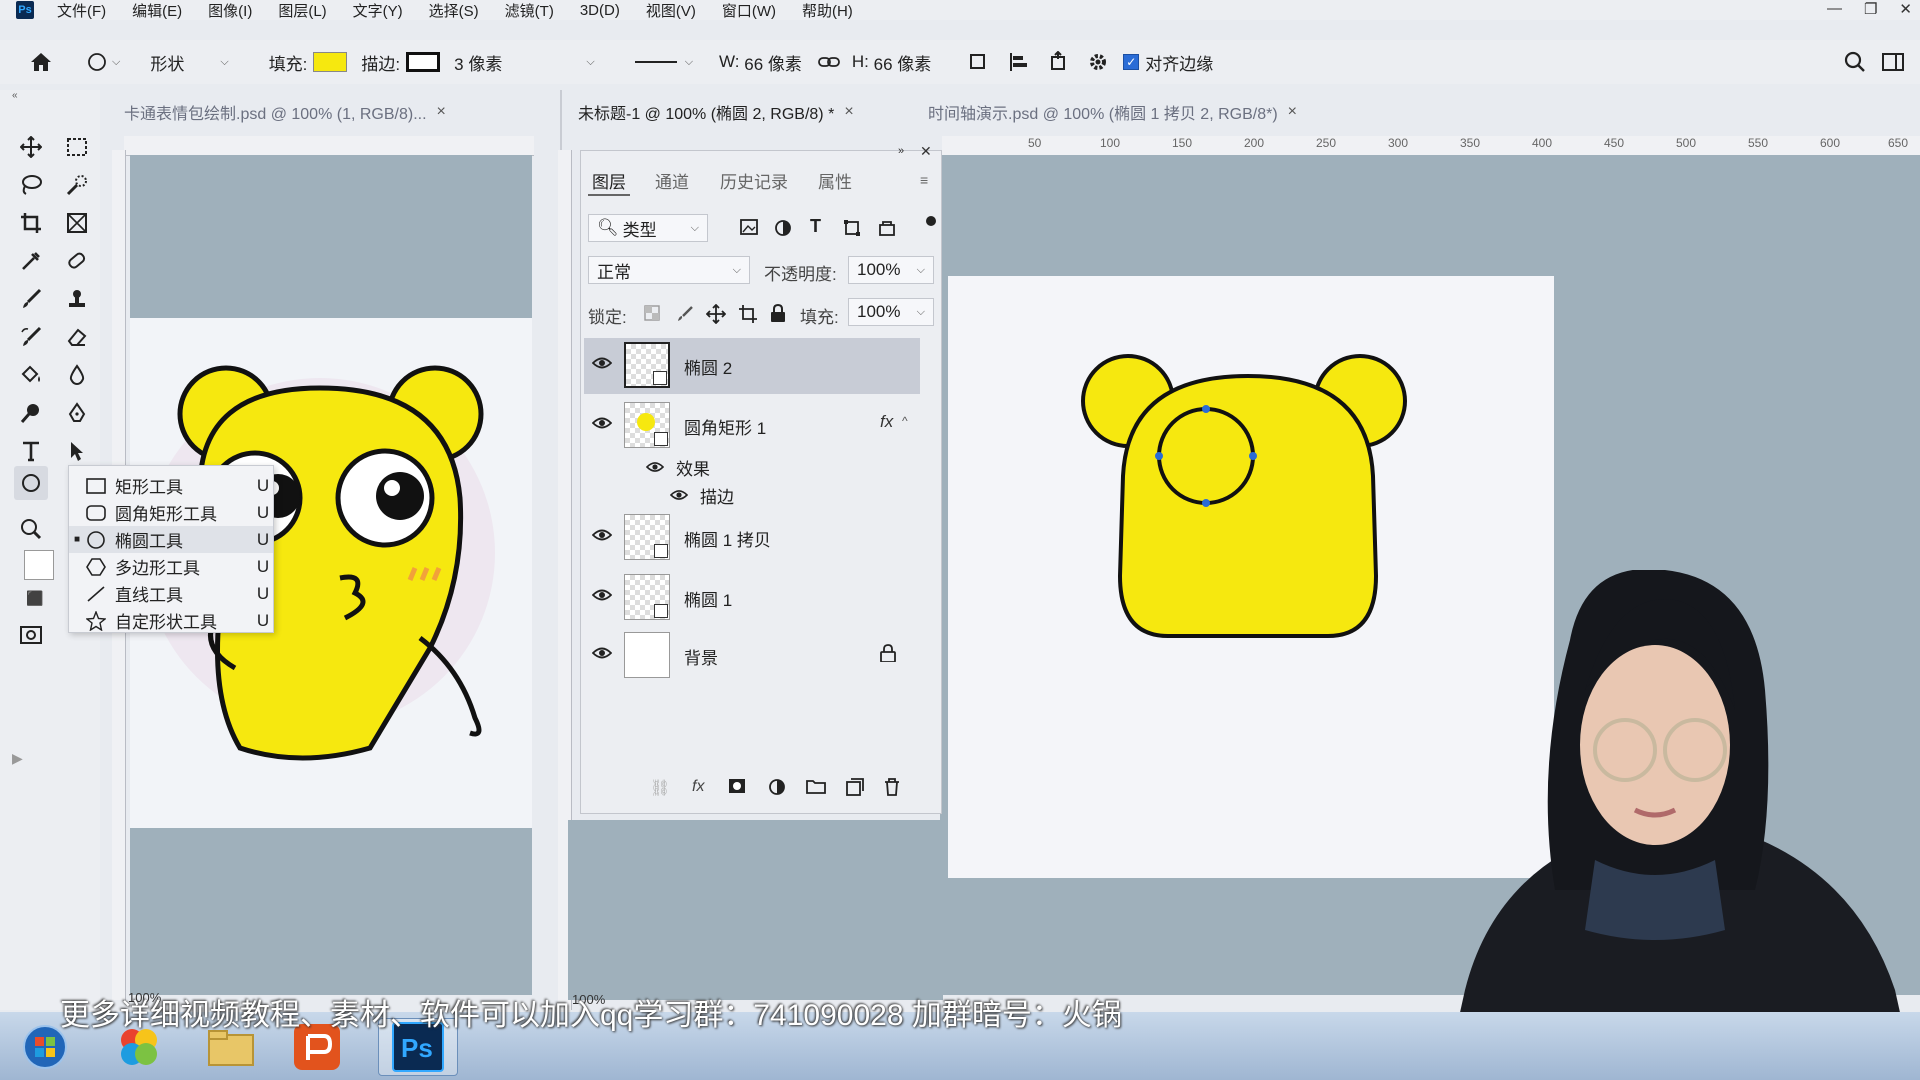 Image resolution: width=1920 pixels, height=1080 pixels. Describe the element at coordinates (926, 151) in the screenshot. I see `close-panel-icon: ✕` at that location.